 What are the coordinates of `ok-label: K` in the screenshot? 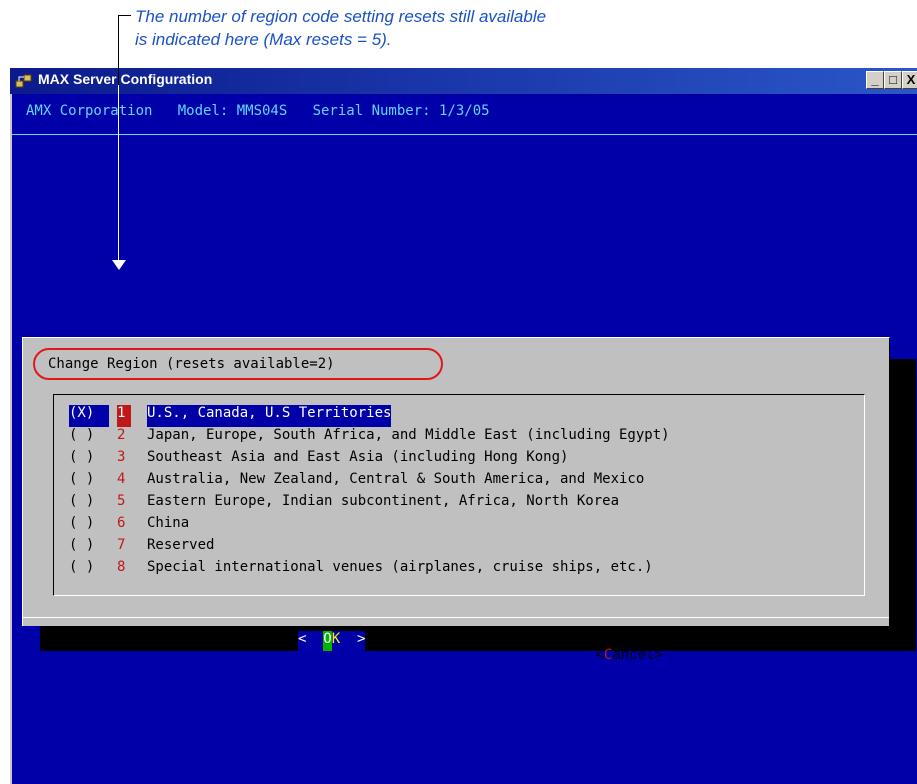 It's located at (336, 639).